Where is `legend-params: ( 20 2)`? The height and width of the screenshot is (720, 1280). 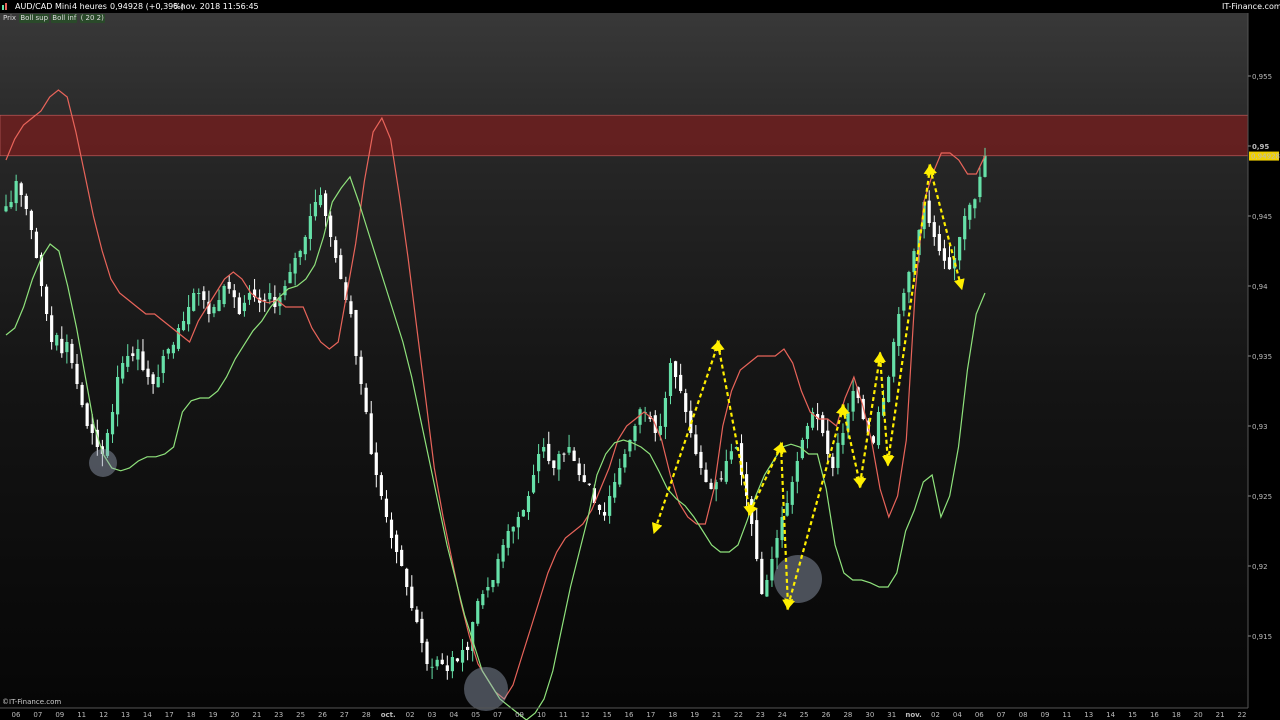
legend-params: ( 20 2) is located at coordinates (92, 18).